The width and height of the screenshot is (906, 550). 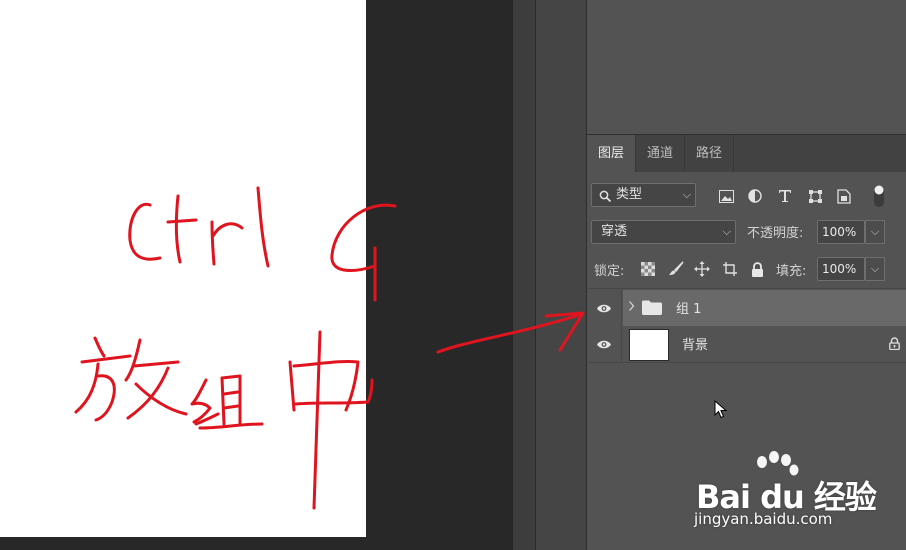 What do you see at coordinates (844, 196) in the screenshot?
I see `smart-object-filter-icon` at bounding box center [844, 196].